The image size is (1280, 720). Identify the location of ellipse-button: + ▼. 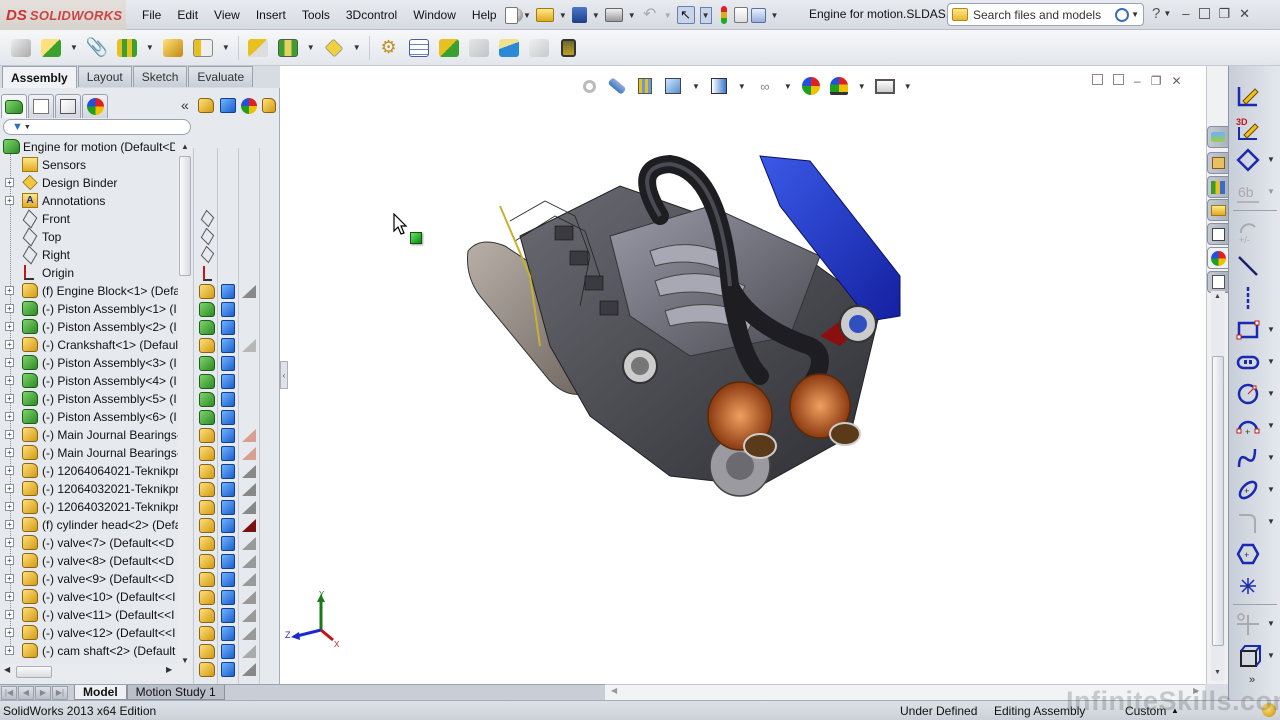
(1255, 490).